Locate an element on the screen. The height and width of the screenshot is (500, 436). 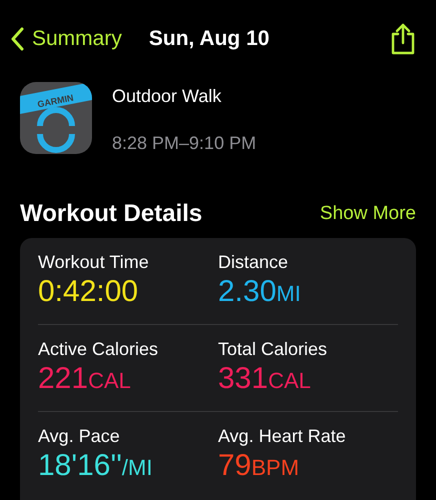
share-icon is located at coordinates (403, 39).